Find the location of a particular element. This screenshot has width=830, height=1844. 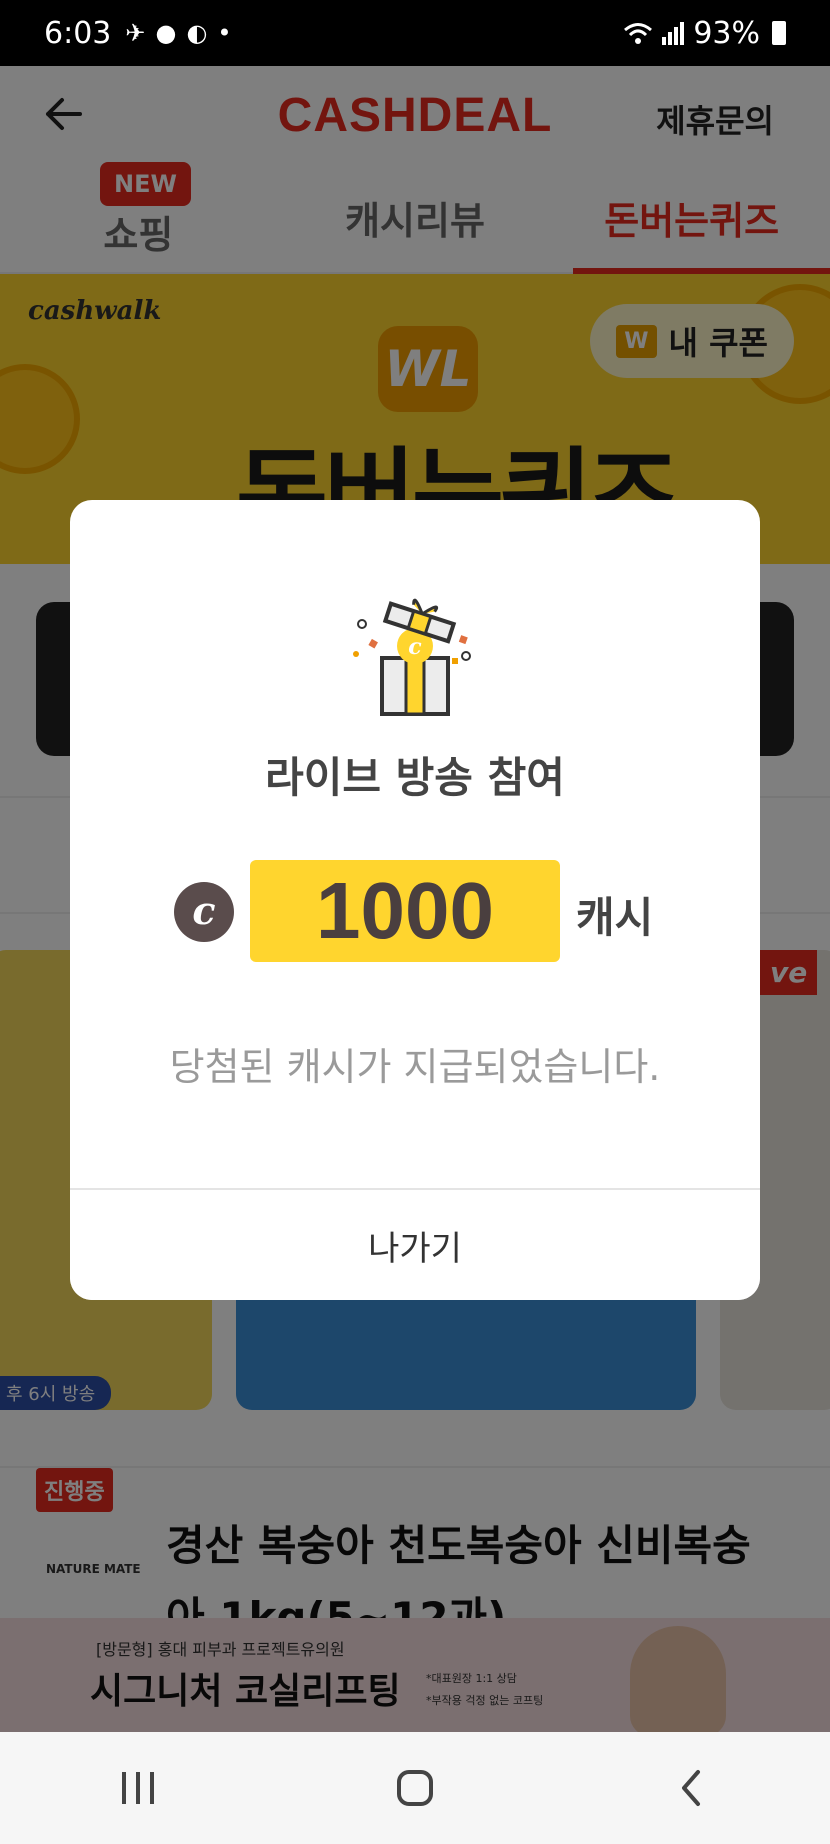

back-button is located at coordinates (692, 1788).